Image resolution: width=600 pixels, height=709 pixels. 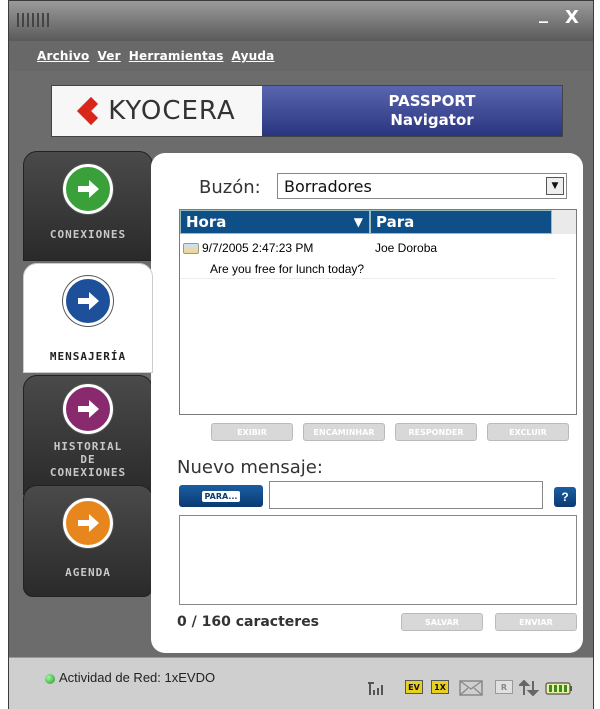 What do you see at coordinates (328, 186) in the screenshot?
I see `mailbox-selected: Borradores` at bounding box center [328, 186].